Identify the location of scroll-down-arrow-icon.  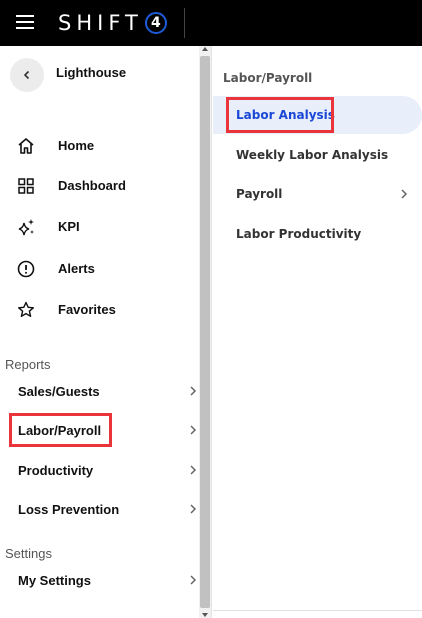
(205, 615).